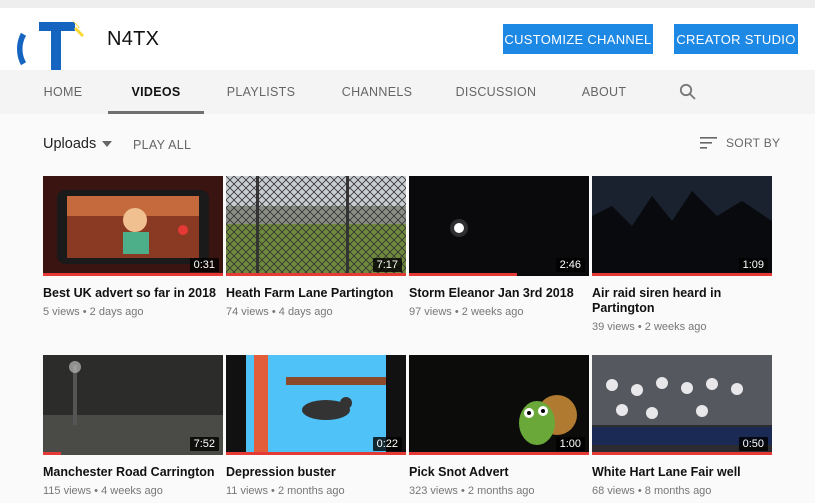  I want to click on play-all-button: PLAY ALL, so click(162, 145).